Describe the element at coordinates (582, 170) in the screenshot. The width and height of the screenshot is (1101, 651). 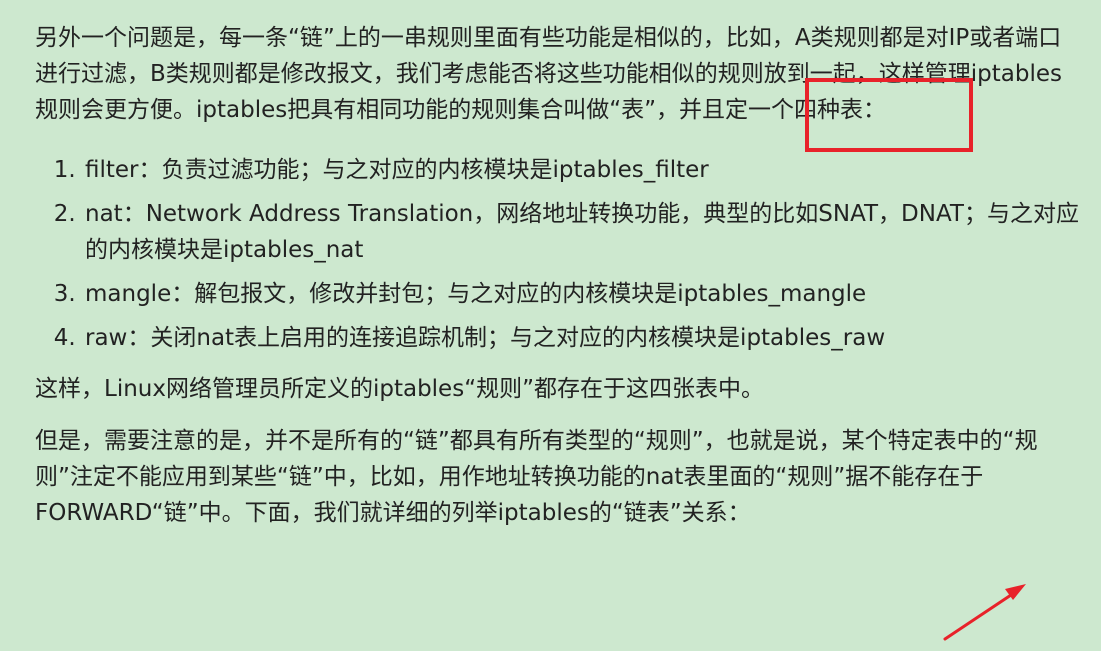
I see `list-item-filter: filter：负责过滤功能；与之对应的内核模块是iptables_filter` at that location.